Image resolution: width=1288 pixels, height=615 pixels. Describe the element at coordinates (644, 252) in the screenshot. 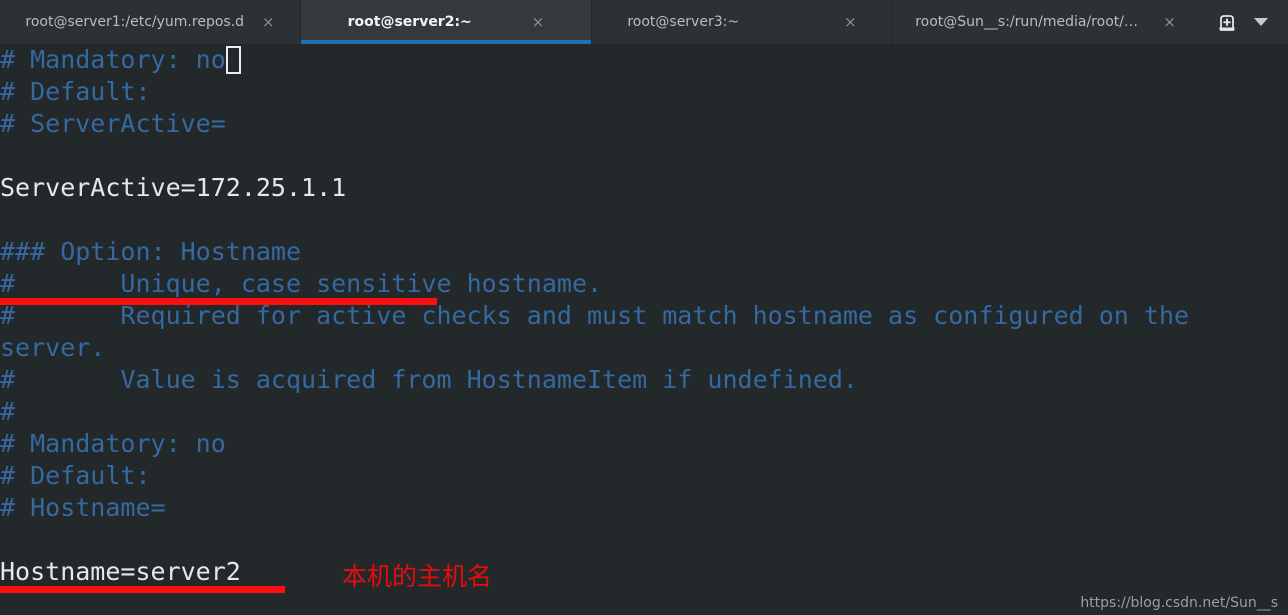

I see `terminal-line: ### Option: Hostname` at that location.